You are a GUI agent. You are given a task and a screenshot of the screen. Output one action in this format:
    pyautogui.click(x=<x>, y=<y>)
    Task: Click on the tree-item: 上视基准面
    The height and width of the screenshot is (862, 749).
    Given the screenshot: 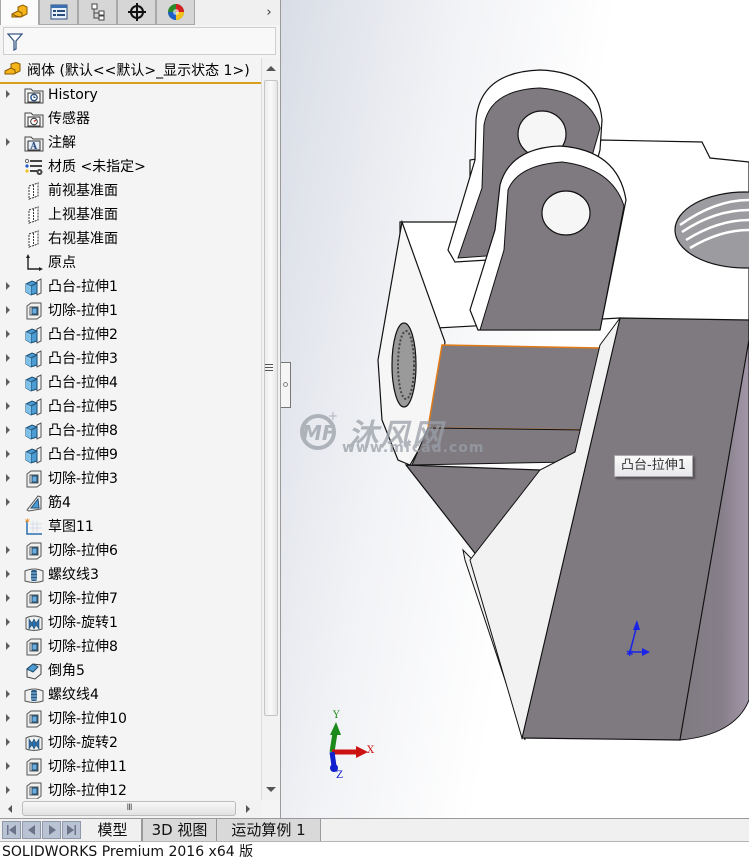 What is the action you would take?
    pyautogui.click(x=130, y=215)
    